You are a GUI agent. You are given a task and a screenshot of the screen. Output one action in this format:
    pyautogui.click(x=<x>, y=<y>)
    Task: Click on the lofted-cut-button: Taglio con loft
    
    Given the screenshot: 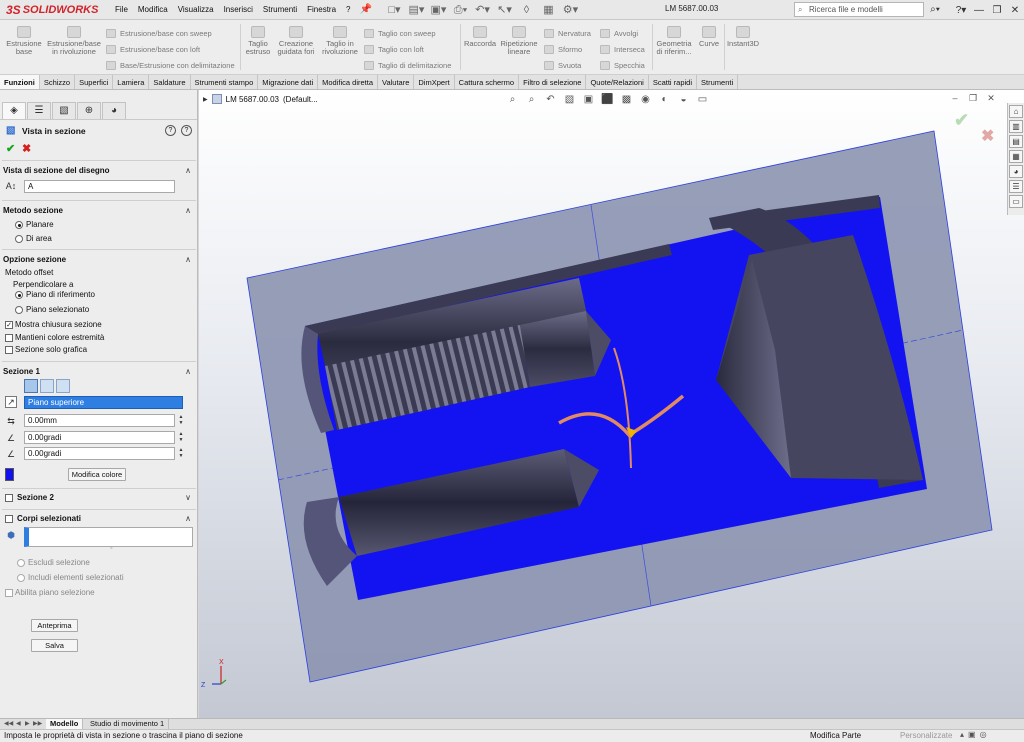 What is the action you would take?
    pyautogui.click(x=394, y=49)
    